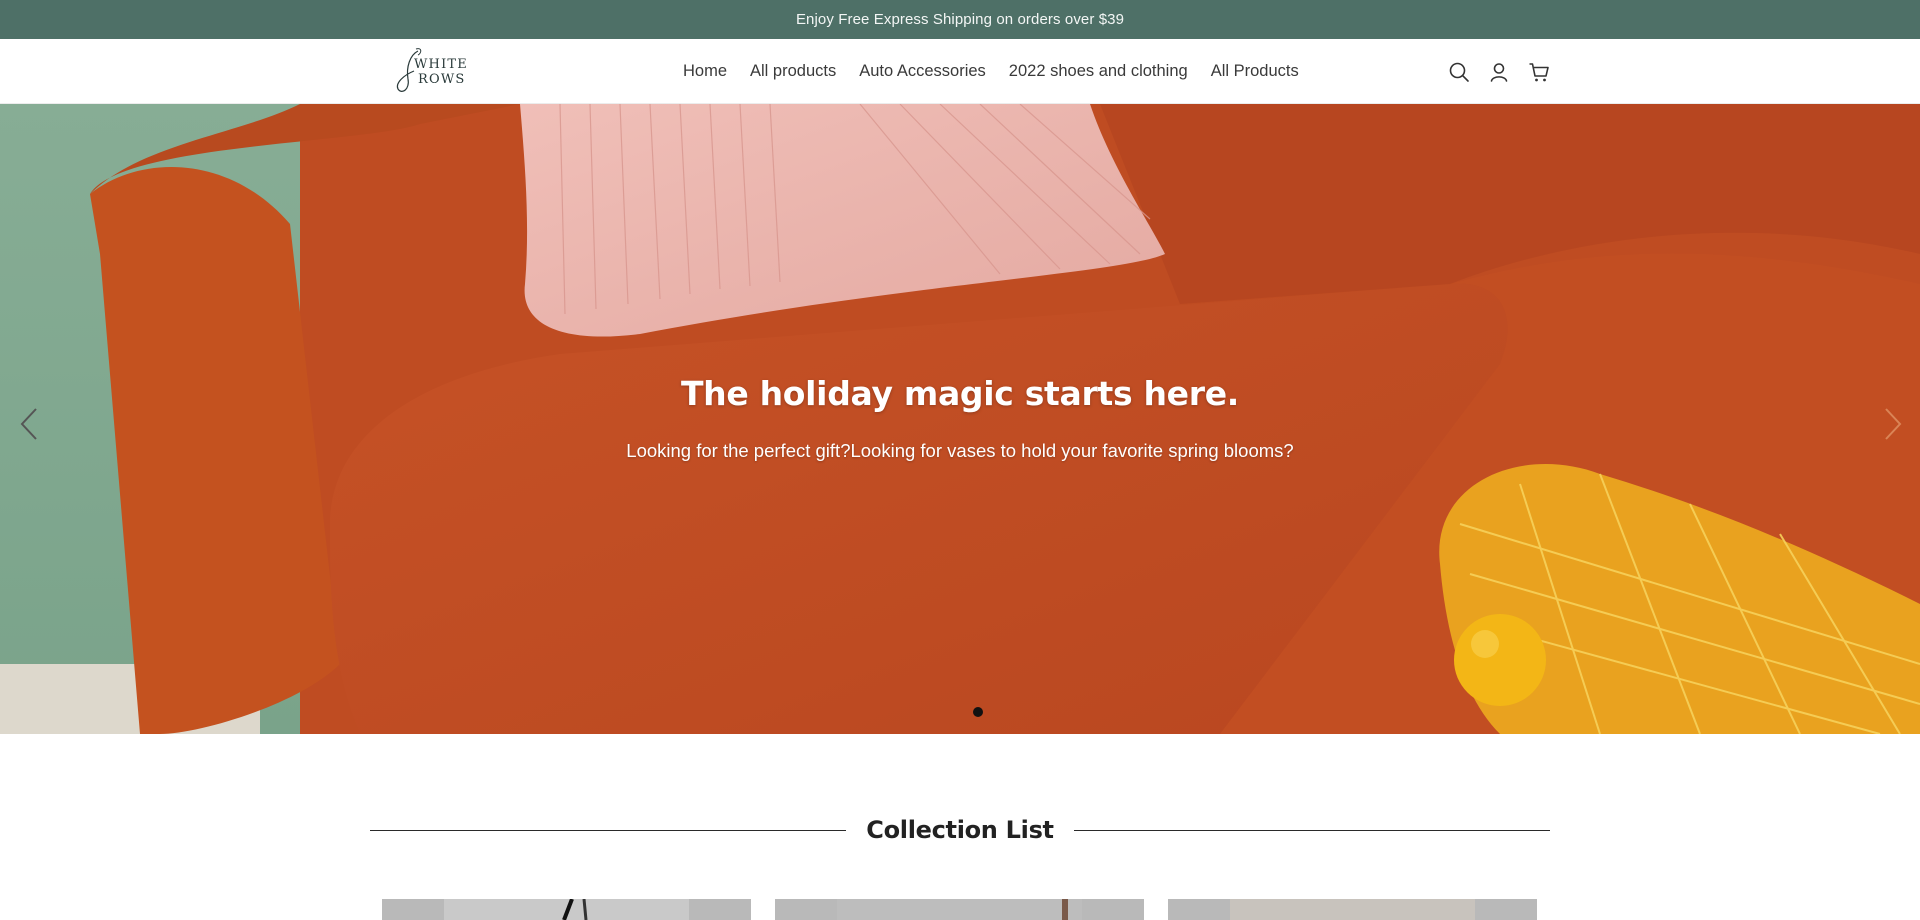 The image size is (1920, 920). What do you see at coordinates (705, 71) in the screenshot?
I see `nav-home: Home` at bounding box center [705, 71].